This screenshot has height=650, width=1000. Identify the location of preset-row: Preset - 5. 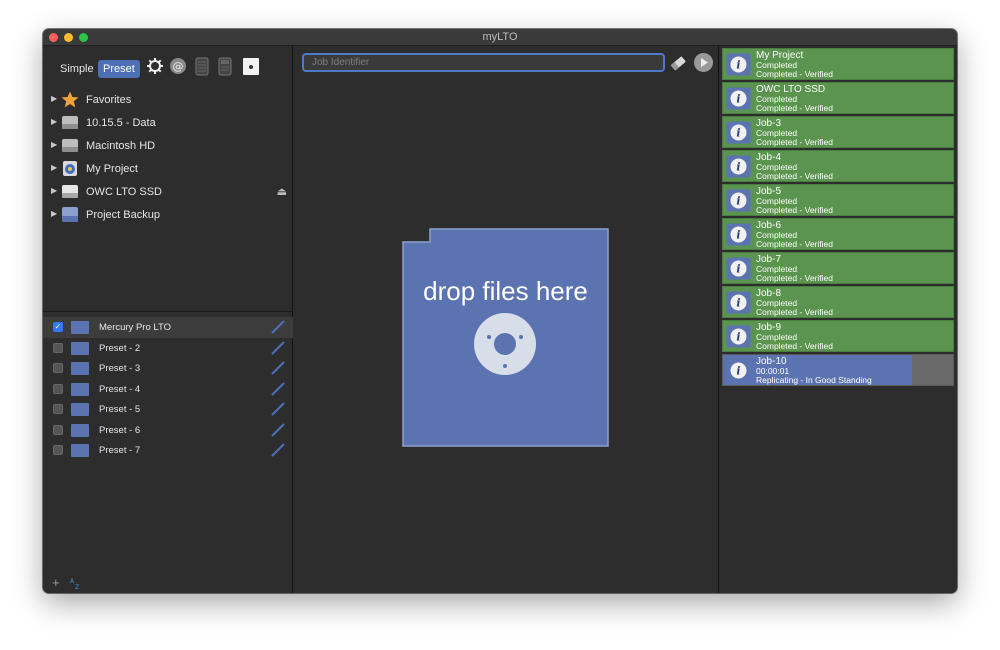
(168, 409).